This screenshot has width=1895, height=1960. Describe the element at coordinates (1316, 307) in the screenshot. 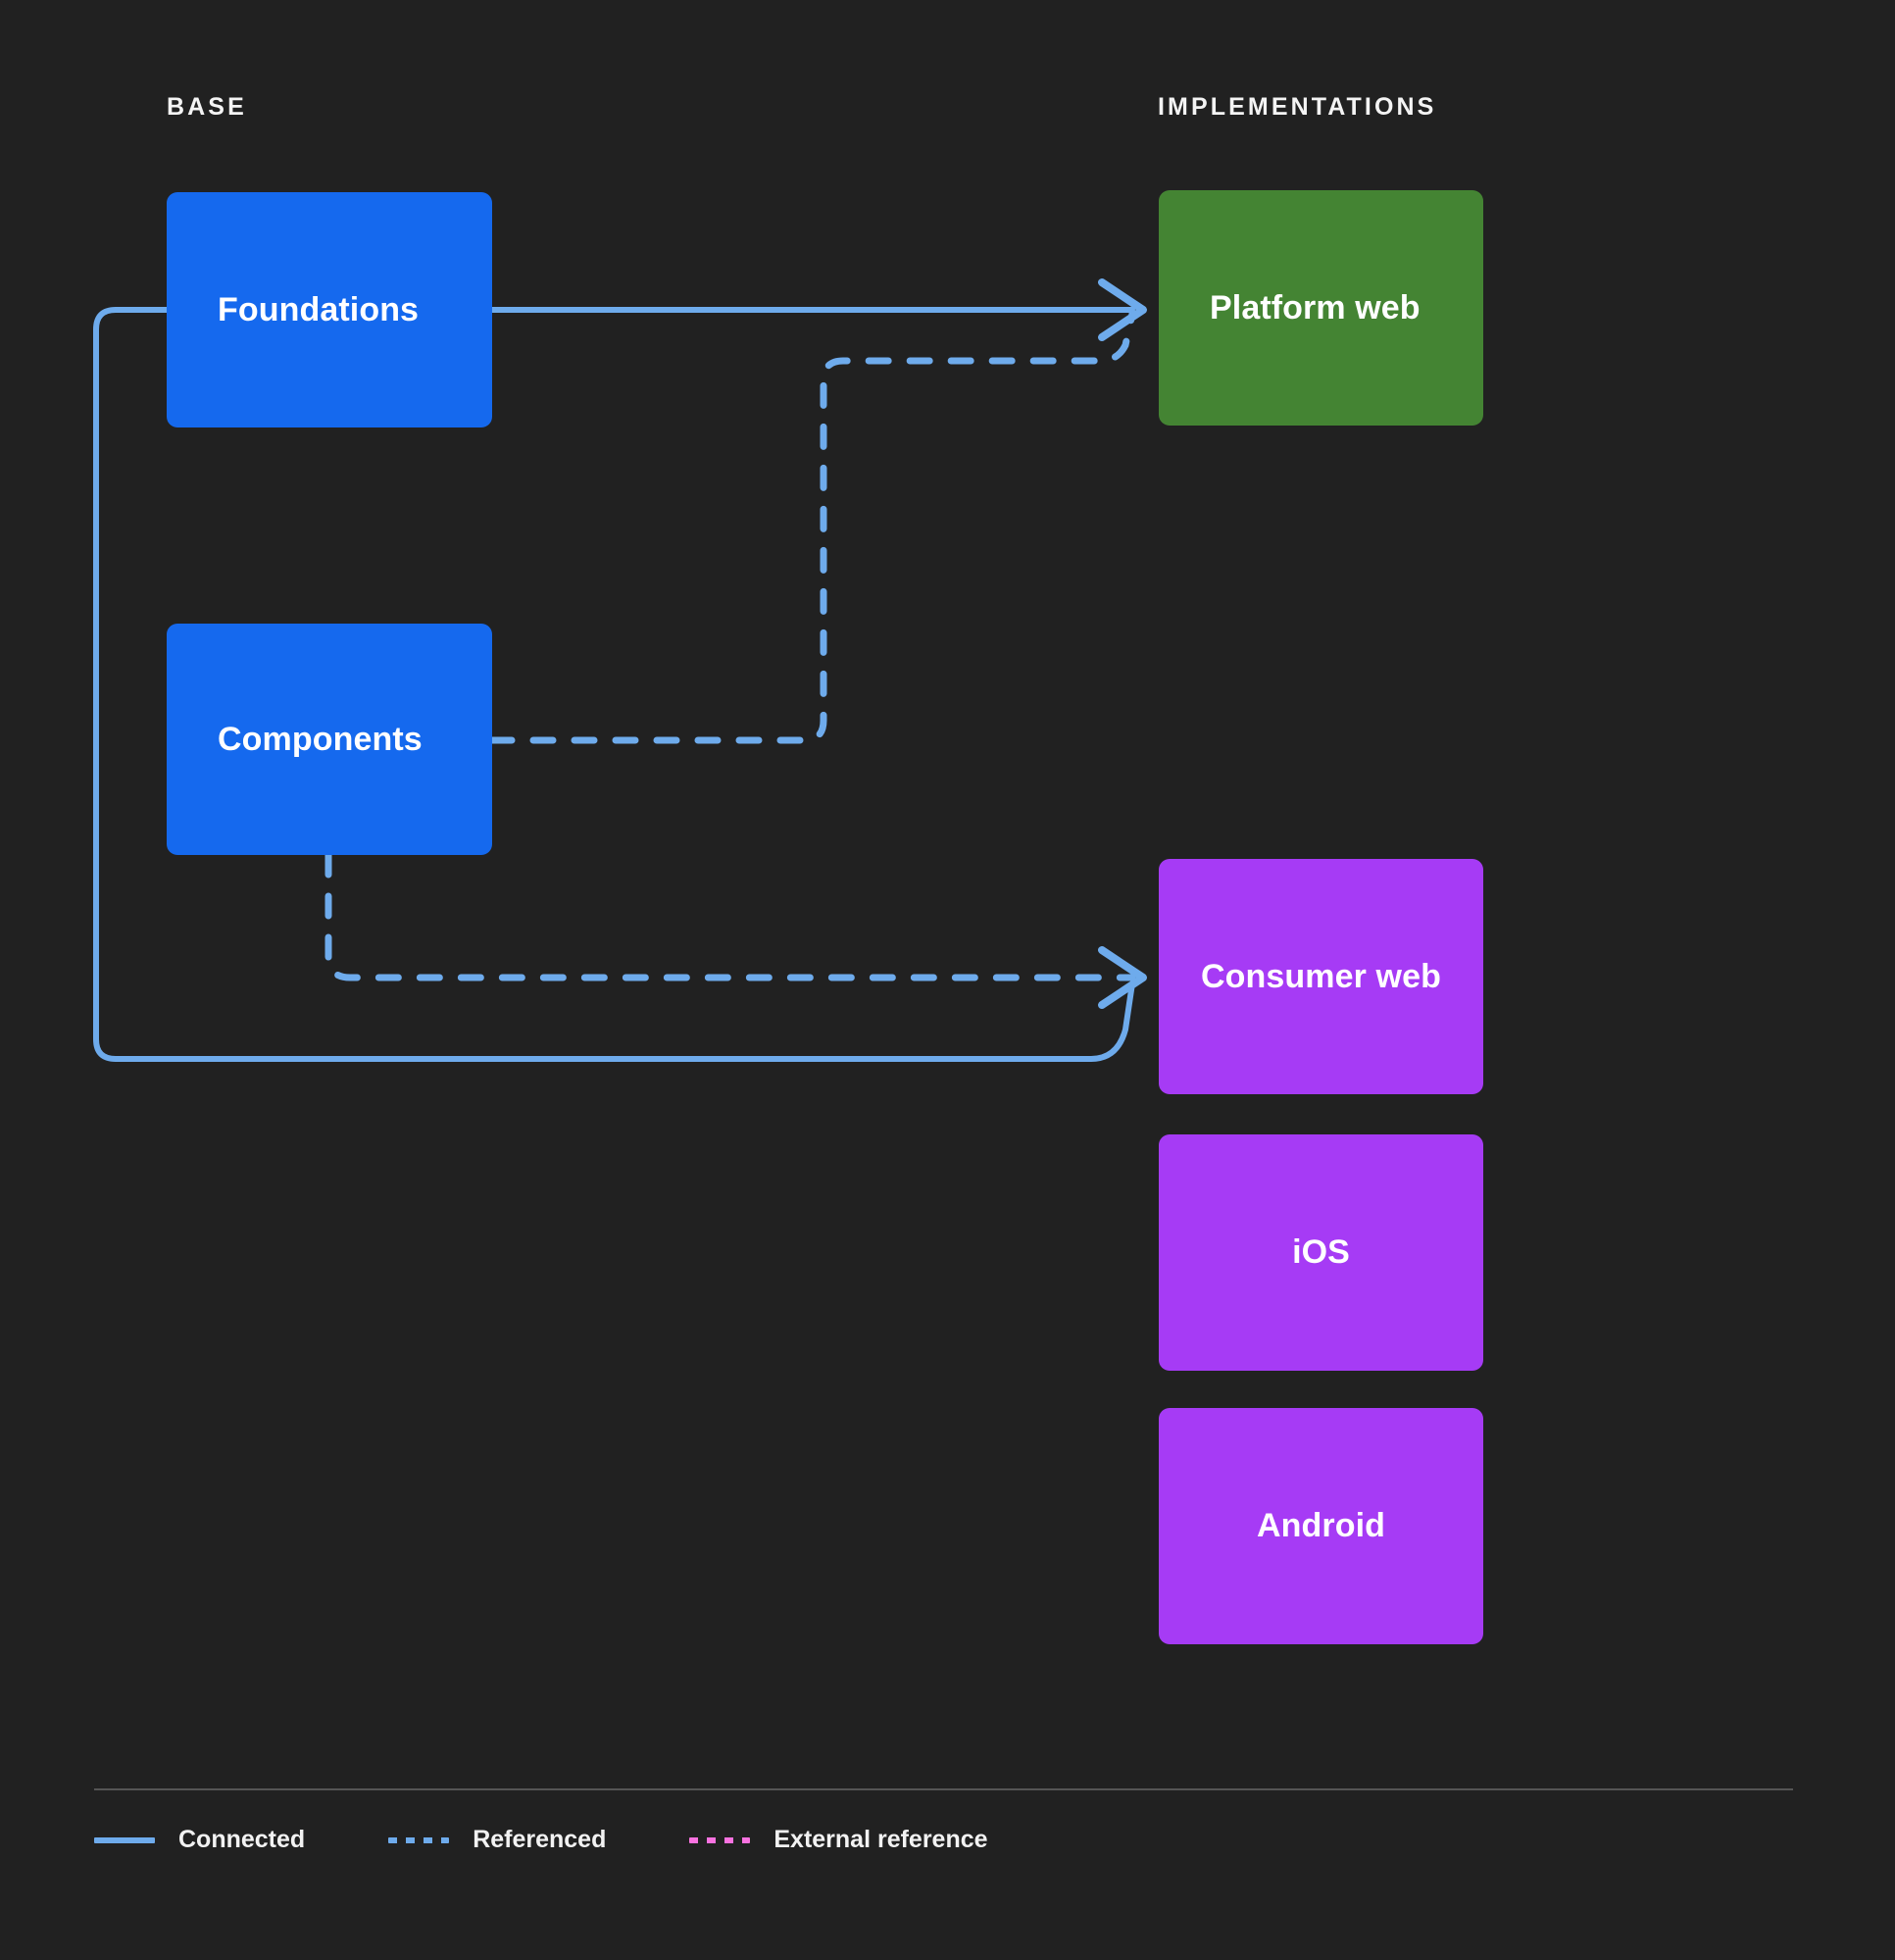

I see `node-platform-web-label: Platform web` at that location.